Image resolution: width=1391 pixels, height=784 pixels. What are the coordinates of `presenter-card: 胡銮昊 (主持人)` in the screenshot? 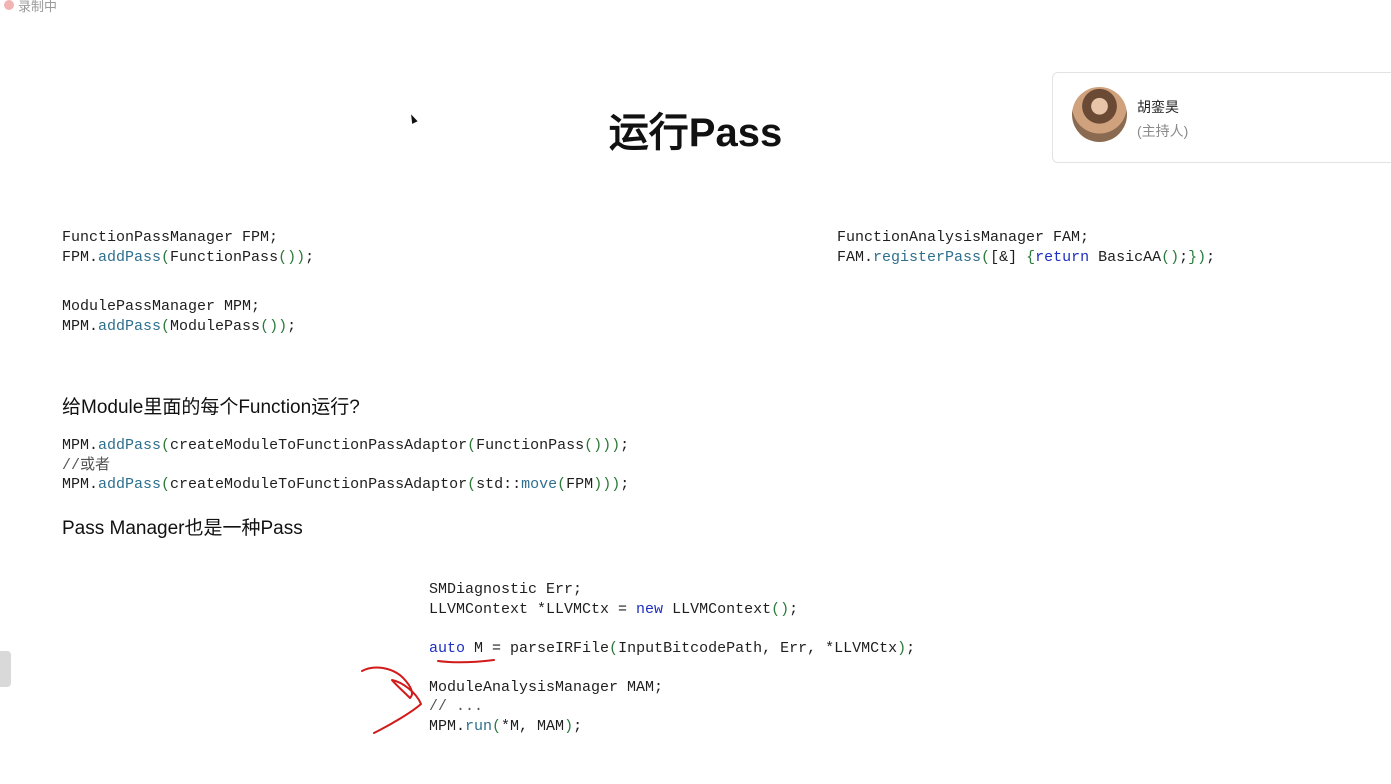 It's located at (1221, 117).